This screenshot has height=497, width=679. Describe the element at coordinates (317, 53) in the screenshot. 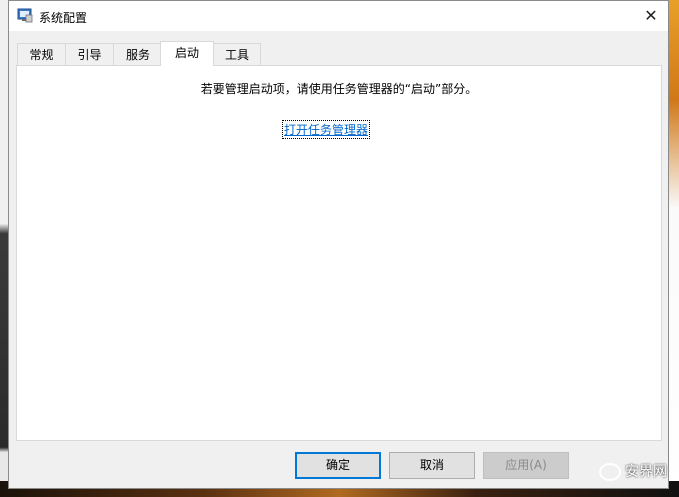

I see `tab-strip: 常规 引导 服务 启动 工具` at that location.